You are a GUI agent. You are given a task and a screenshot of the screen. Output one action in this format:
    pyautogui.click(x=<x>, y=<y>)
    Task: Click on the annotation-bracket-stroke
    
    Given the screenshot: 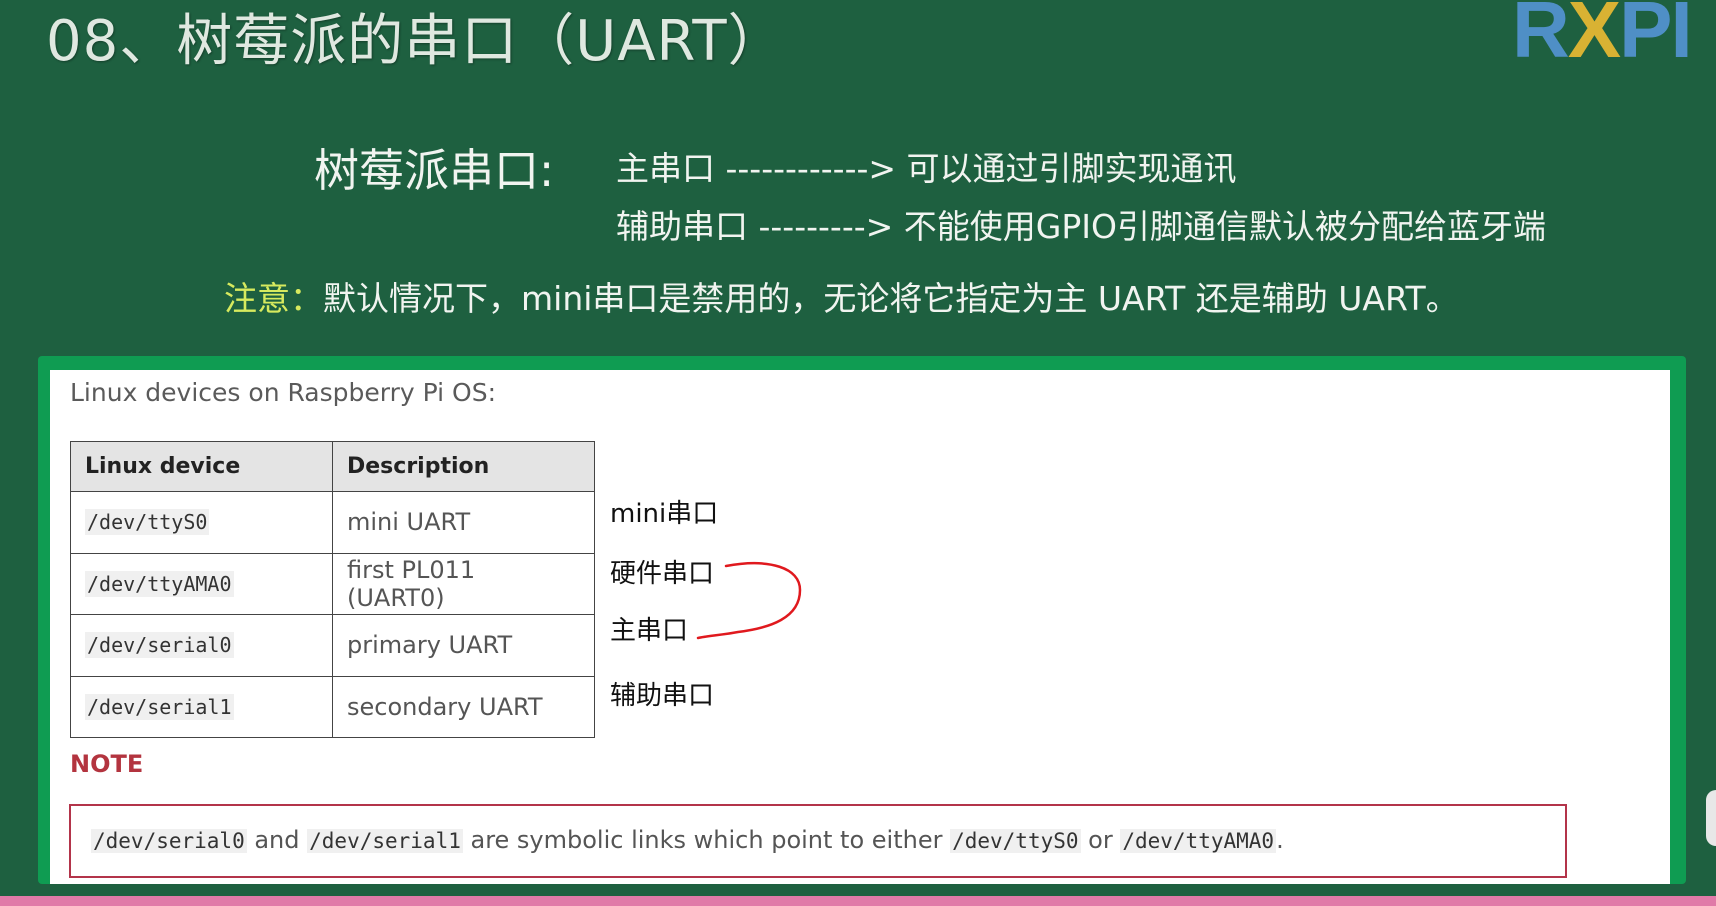 What is the action you would take?
    pyautogui.click(x=749, y=601)
    